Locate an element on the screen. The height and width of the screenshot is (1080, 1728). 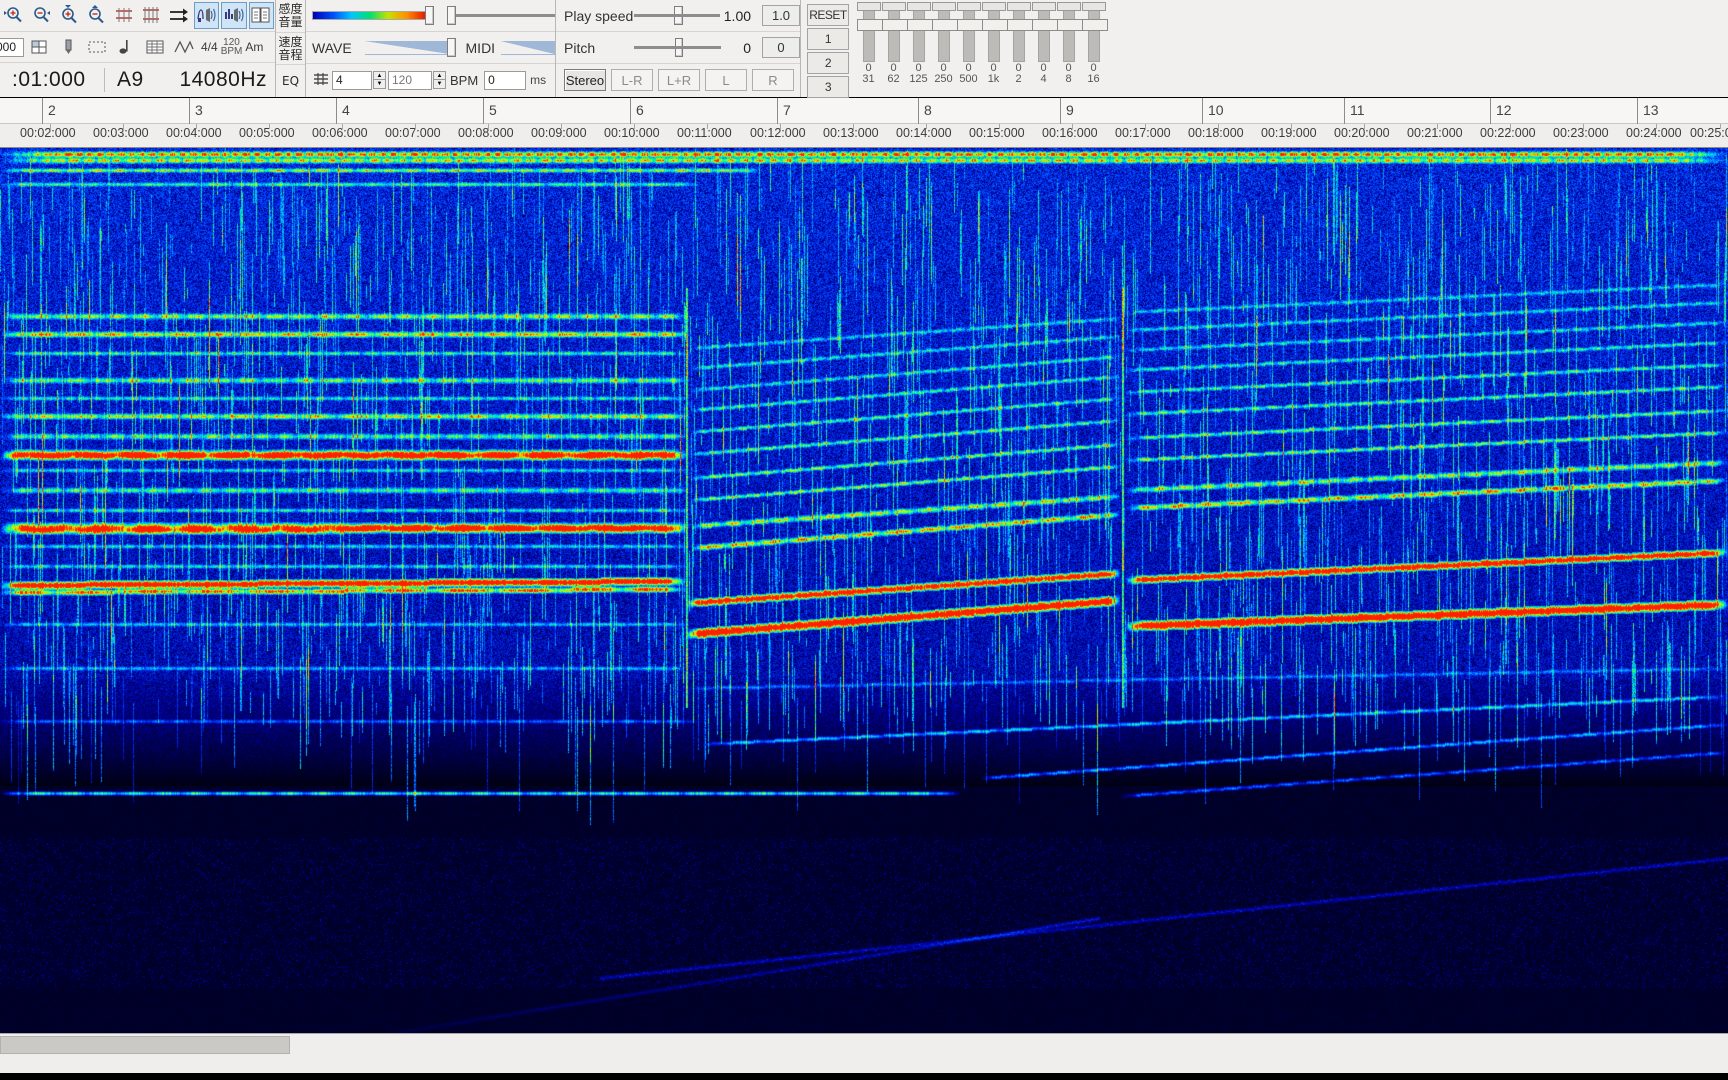
play-speed-reset-button: 1.0 is located at coordinates (781, 15).